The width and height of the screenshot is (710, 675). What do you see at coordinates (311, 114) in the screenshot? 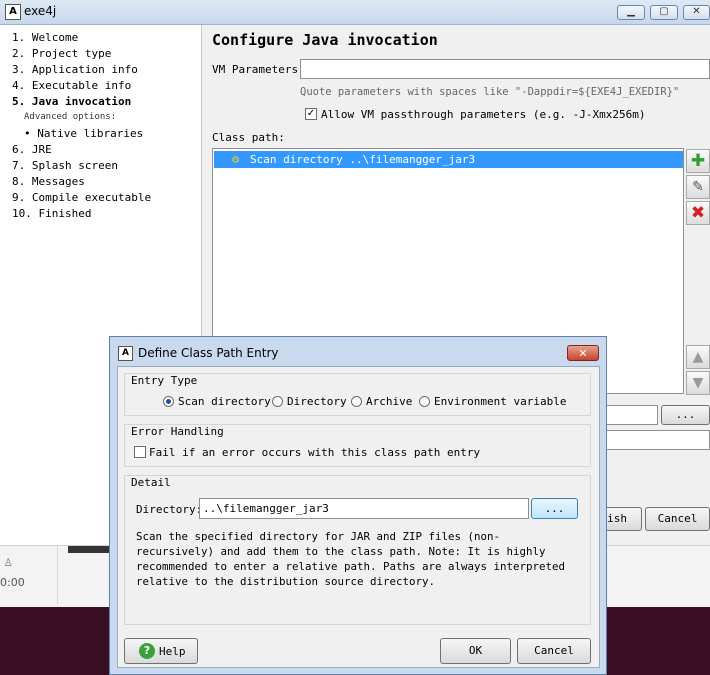
I see `allow-vm-passthrough-checkbox: ✓` at bounding box center [311, 114].